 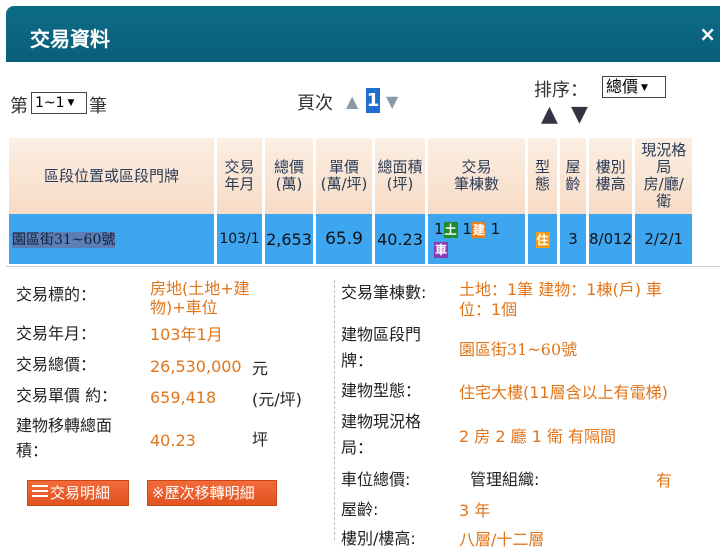 What do you see at coordinates (203, 493) in the screenshot?
I see `transfer-history-label: ※歷次移轉明細` at bounding box center [203, 493].